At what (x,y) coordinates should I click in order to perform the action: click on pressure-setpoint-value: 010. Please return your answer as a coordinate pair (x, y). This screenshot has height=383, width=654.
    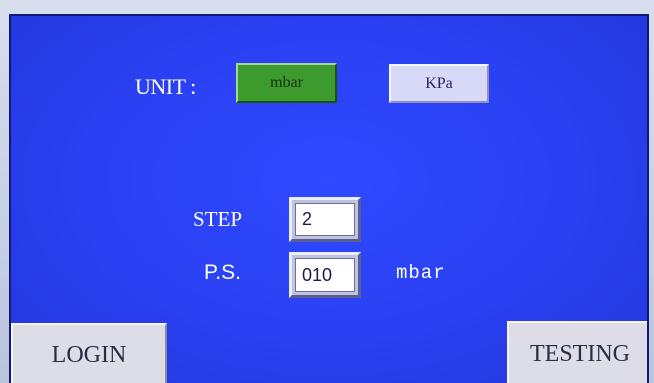
    Looking at the image, I should click on (325, 275).